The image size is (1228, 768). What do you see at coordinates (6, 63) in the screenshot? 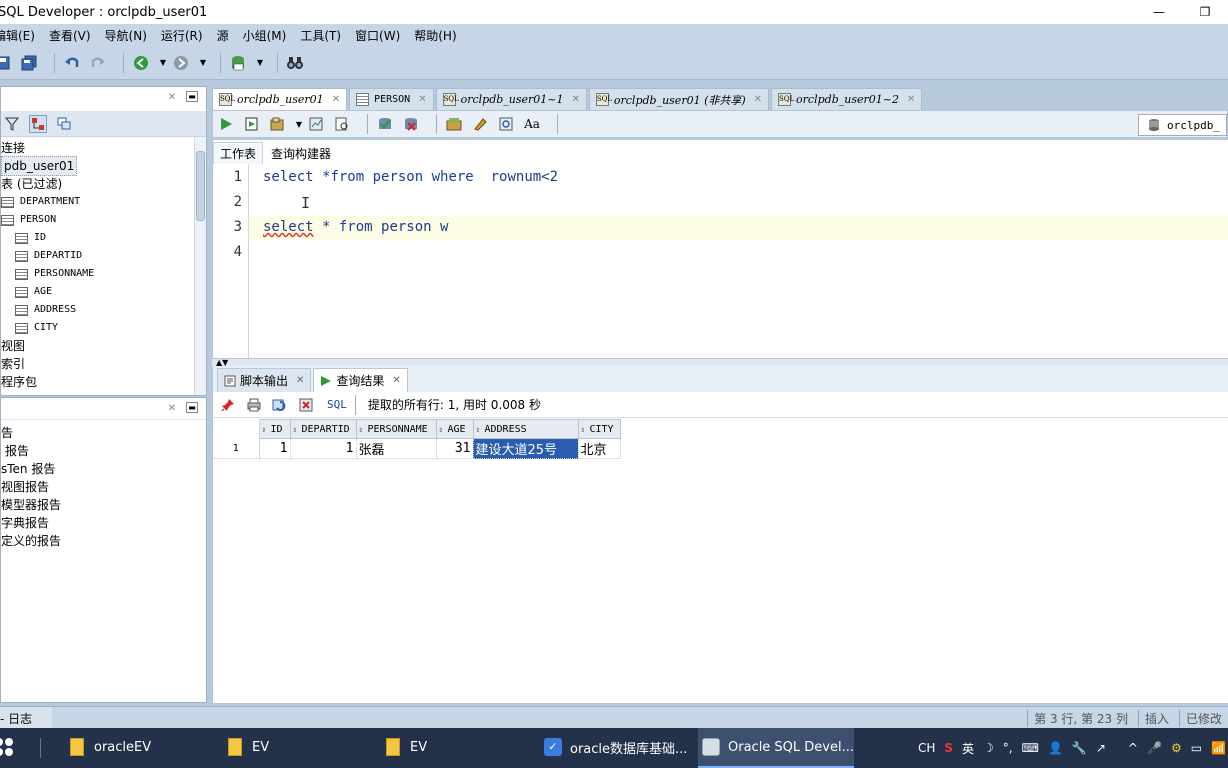
I see `save-icon` at bounding box center [6, 63].